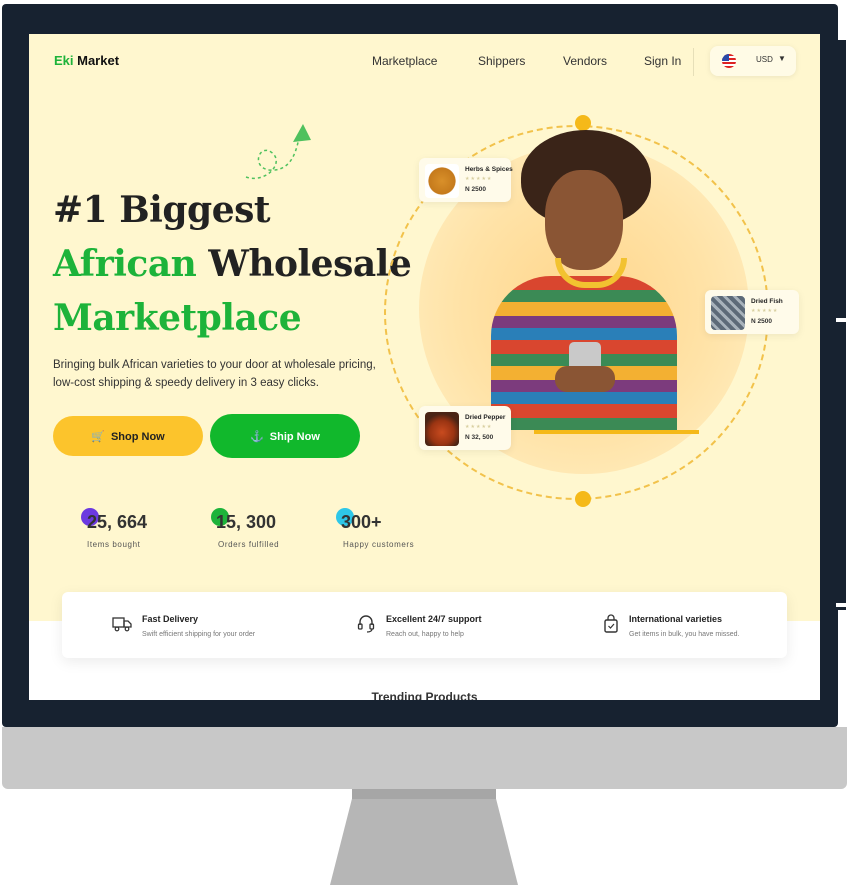 The image size is (848, 888). Describe the element at coordinates (246, 522) in the screenshot. I see `stat-orders-value: 15, 300` at that location.